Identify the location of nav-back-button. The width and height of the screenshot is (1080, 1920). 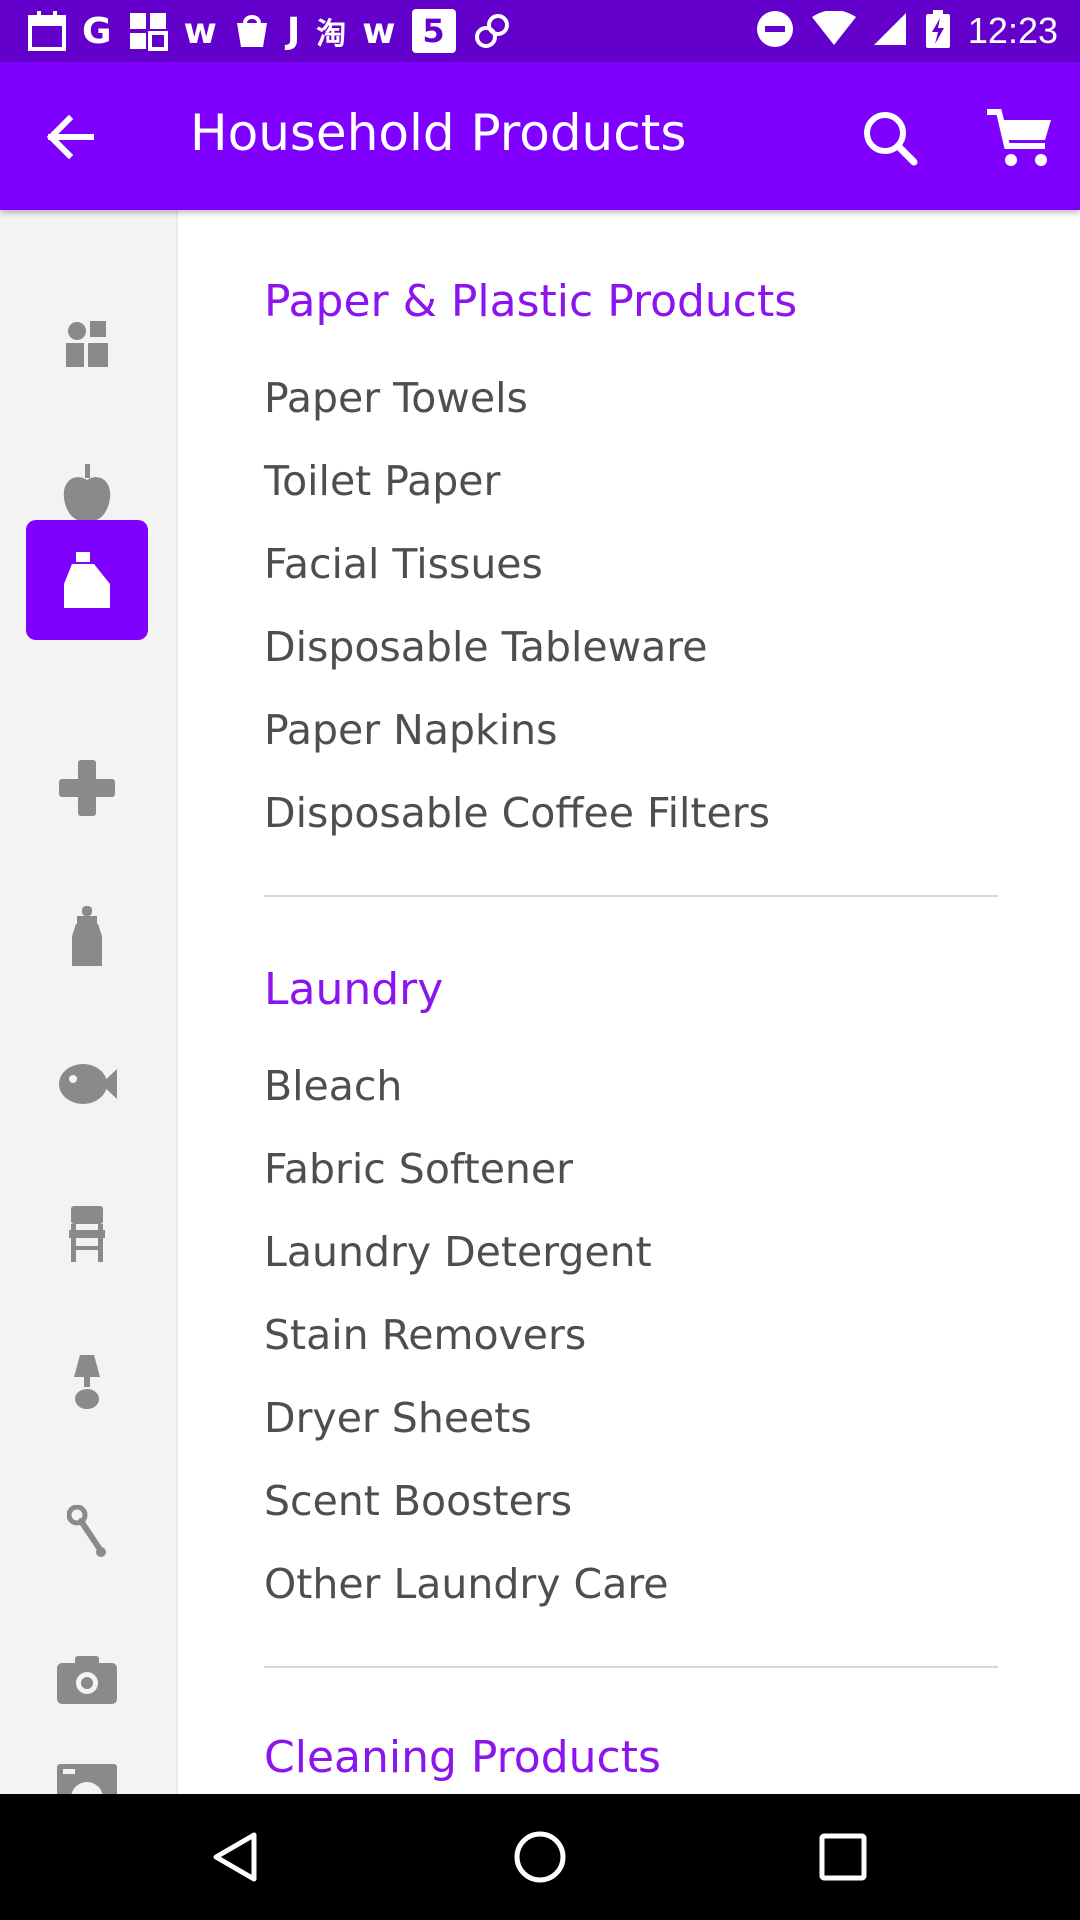
(235, 1857).